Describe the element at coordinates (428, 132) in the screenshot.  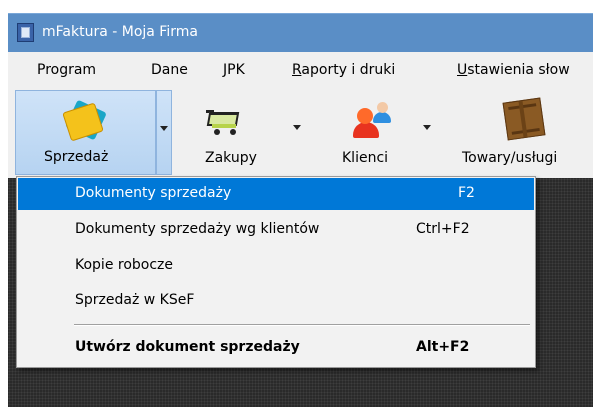
I see `klienci-dropdown-arrow` at that location.